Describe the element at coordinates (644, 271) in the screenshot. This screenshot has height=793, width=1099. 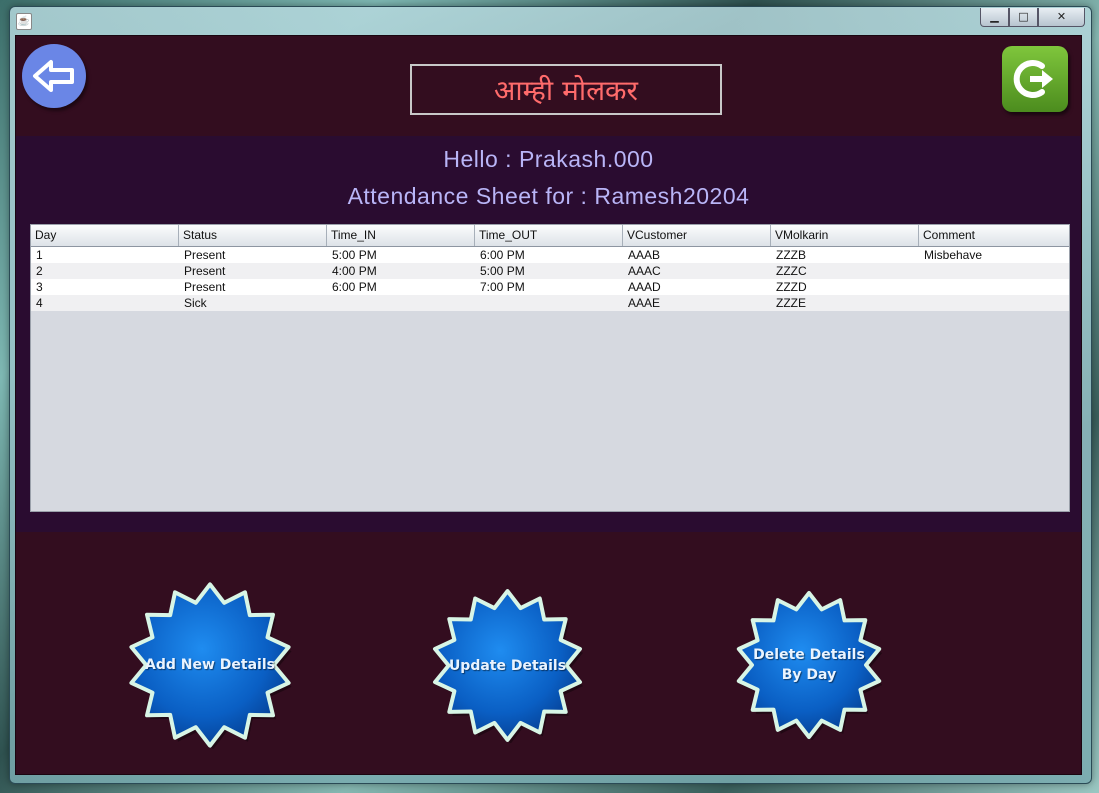
I see `cell-vcustomer: AAAC` at that location.